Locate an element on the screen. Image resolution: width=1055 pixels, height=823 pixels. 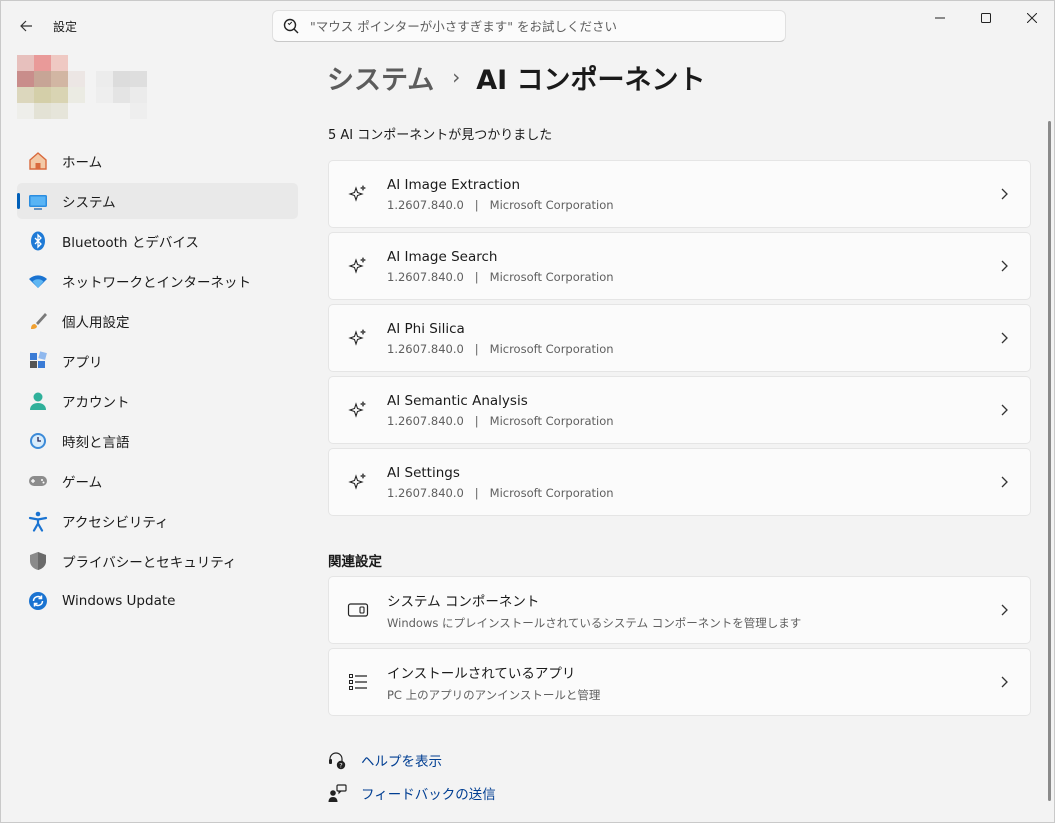
related-settings-title: 関連設定 is located at coordinates (355, 562).